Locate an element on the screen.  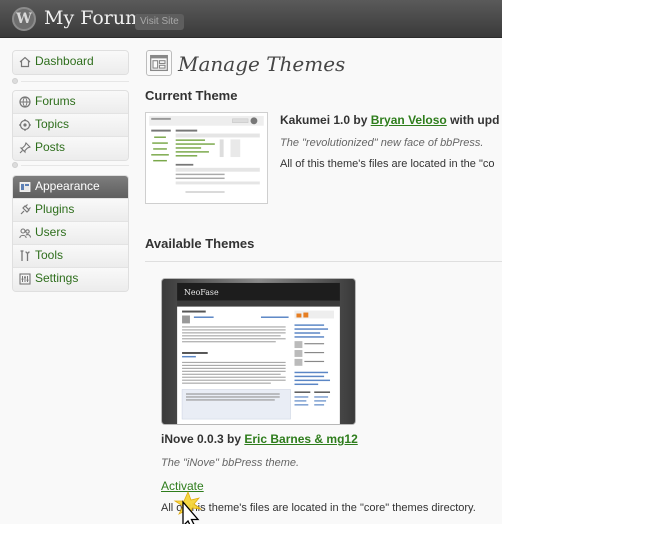
page-title: Manage Themes is located at coordinates (262, 64).